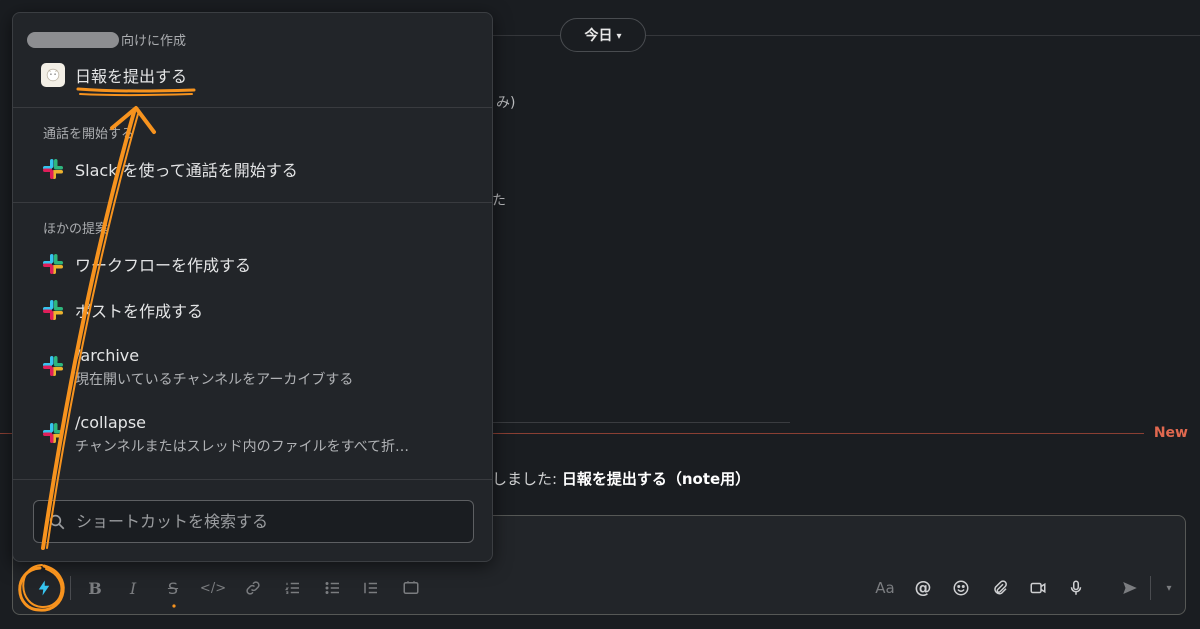 Image resolution: width=1200 pixels, height=629 pixels. What do you see at coordinates (214, 367) in the screenshot?
I see `menu-item-text: /archive 現在開いているチャンネルをアーカイブする` at bounding box center [214, 367].